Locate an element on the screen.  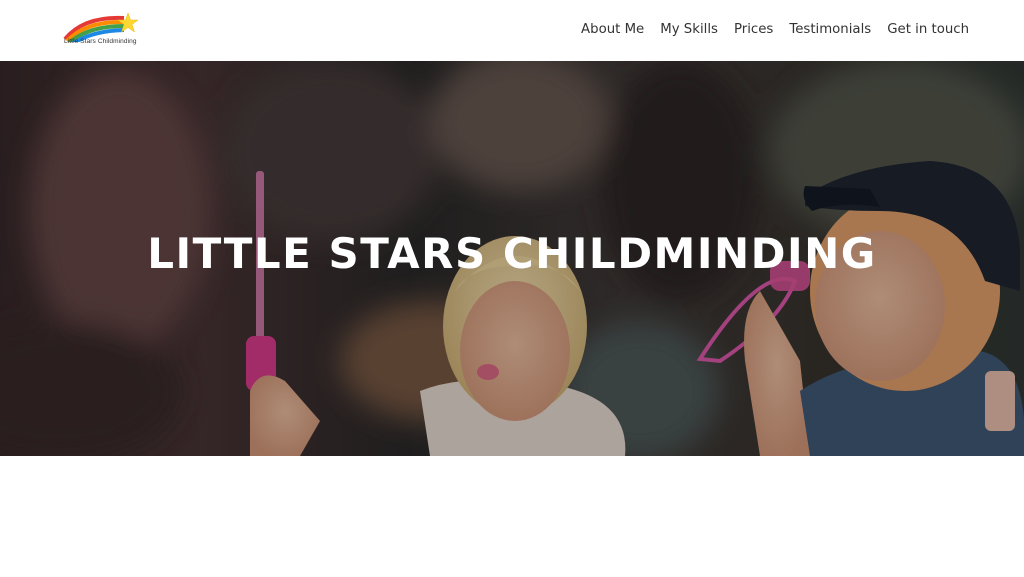
nav-about-me: About Me is located at coordinates (612, 29).